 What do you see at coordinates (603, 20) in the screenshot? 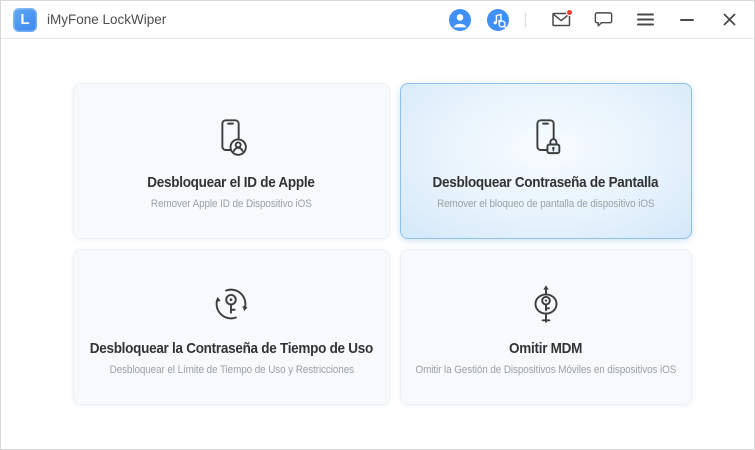
I see `chat-icon` at bounding box center [603, 20].